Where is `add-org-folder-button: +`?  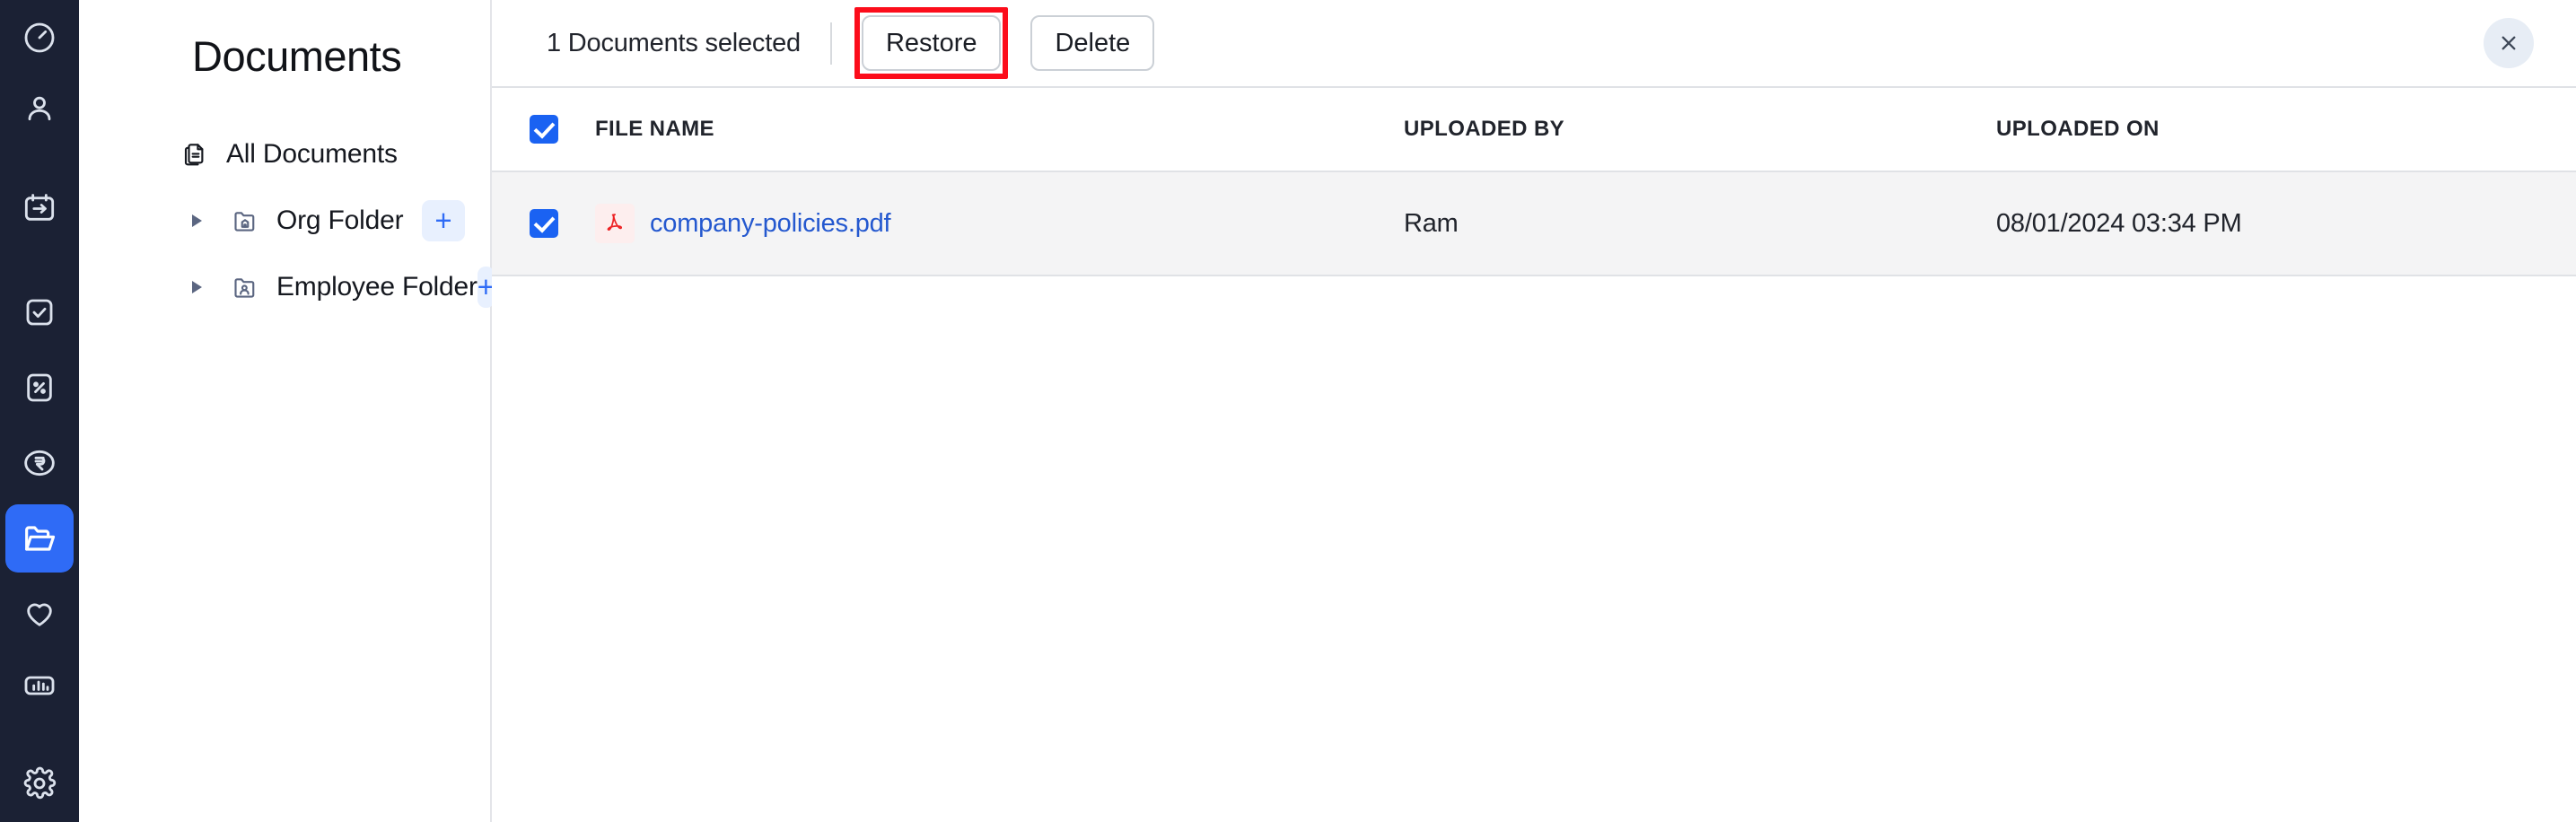 add-org-folder-button: + is located at coordinates (443, 220).